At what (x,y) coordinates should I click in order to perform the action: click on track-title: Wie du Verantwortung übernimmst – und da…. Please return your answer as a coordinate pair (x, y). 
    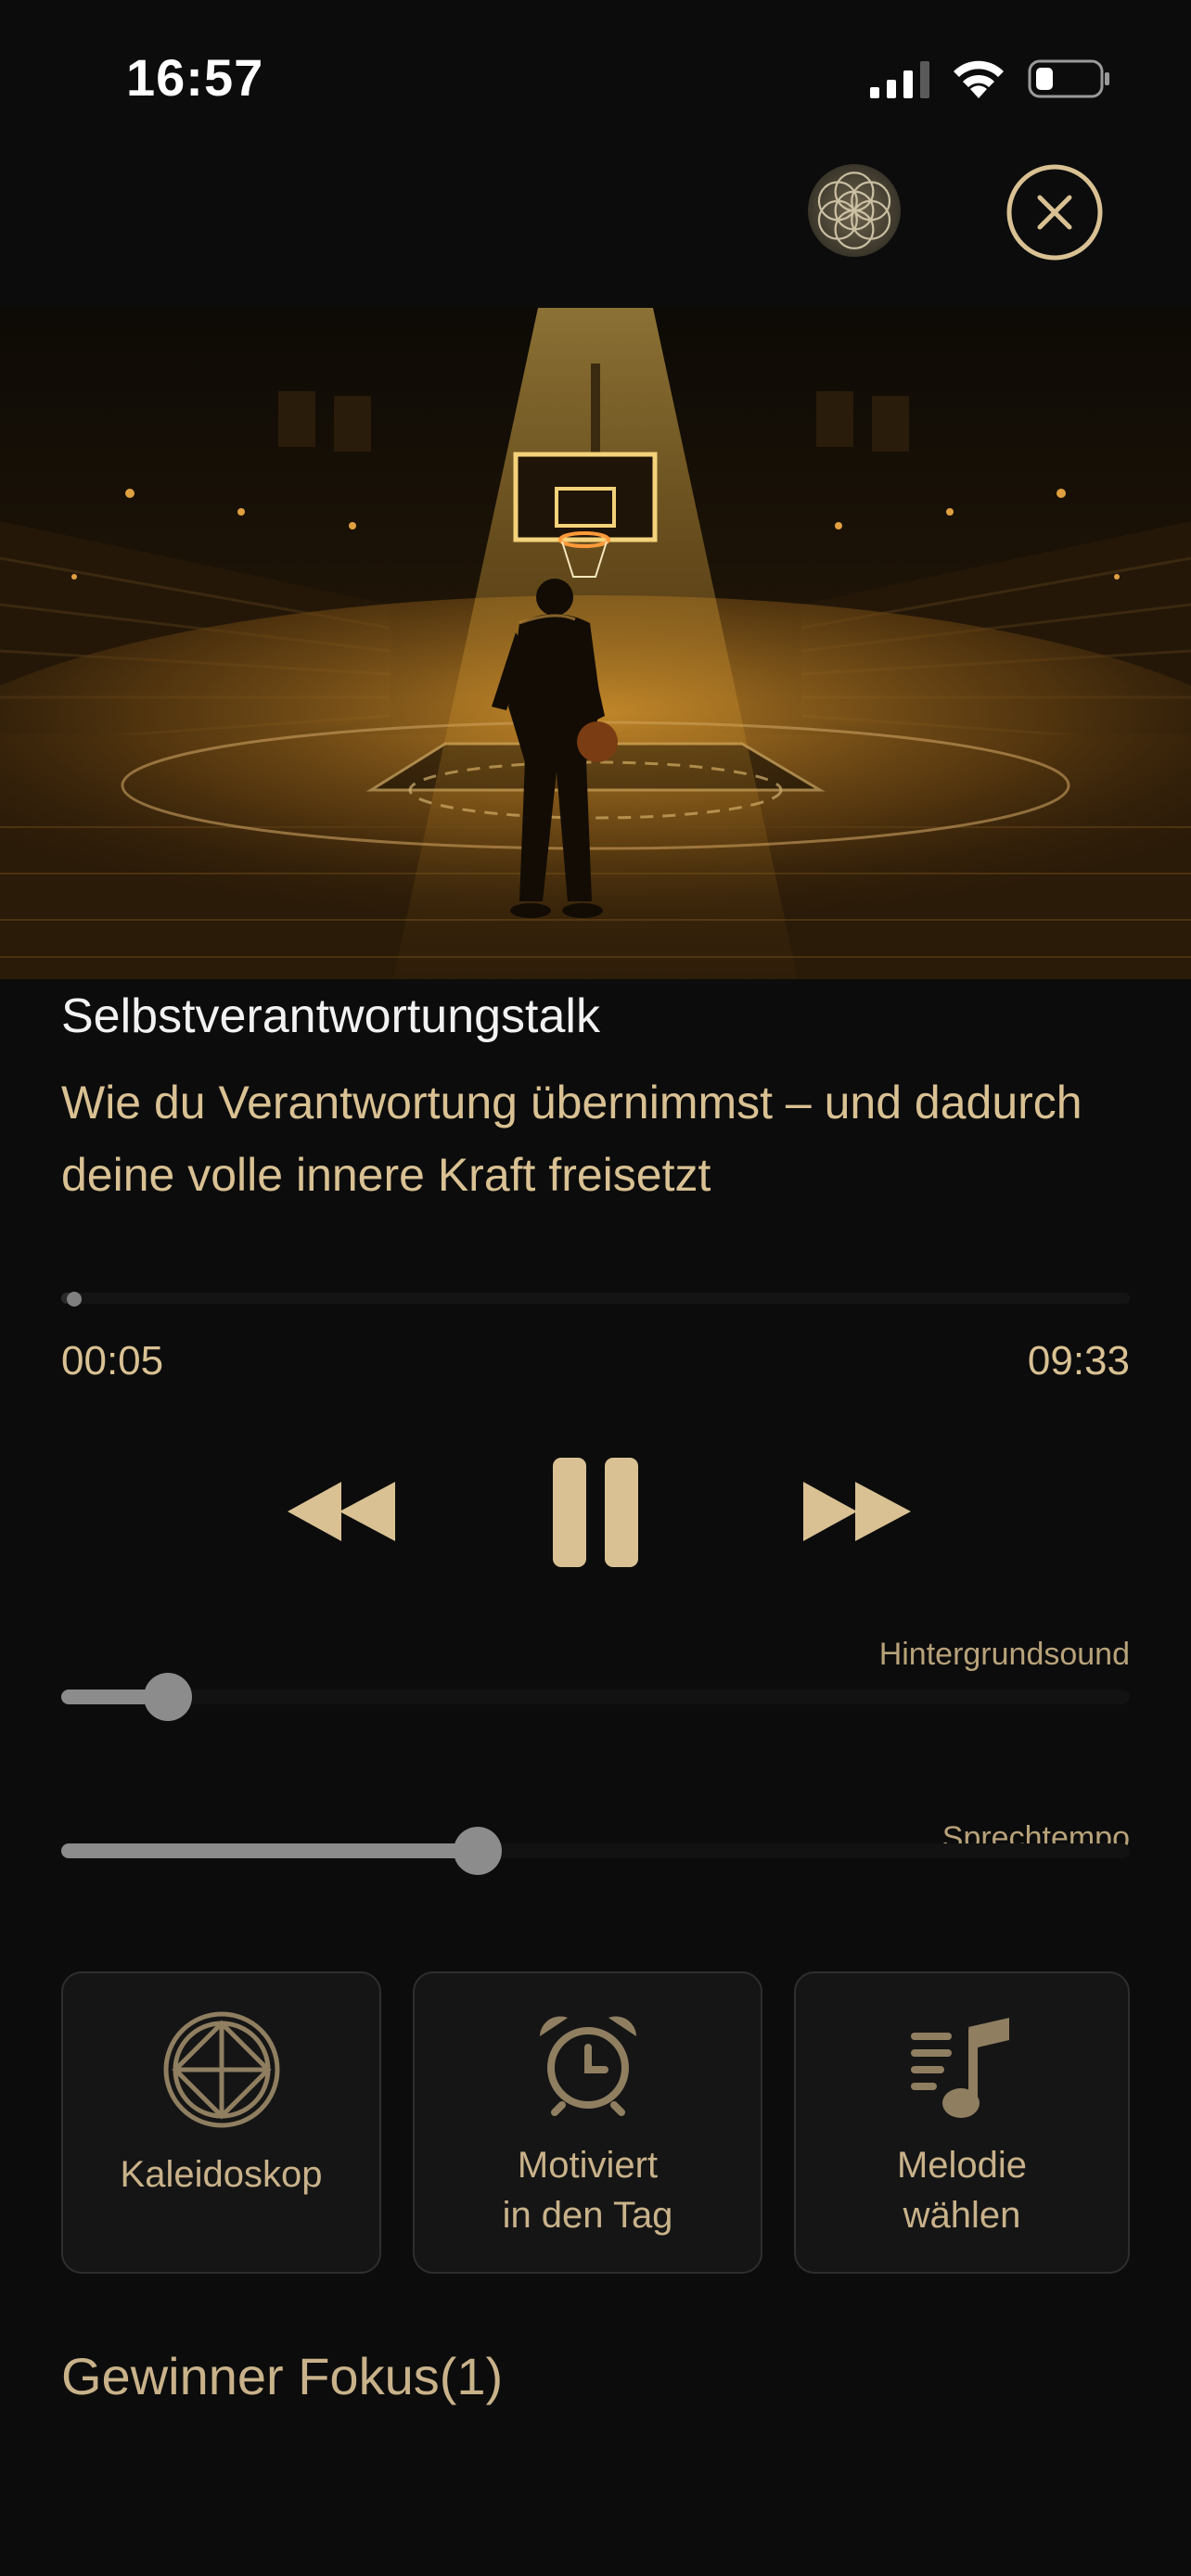
    Looking at the image, I should click on (571, 1139).